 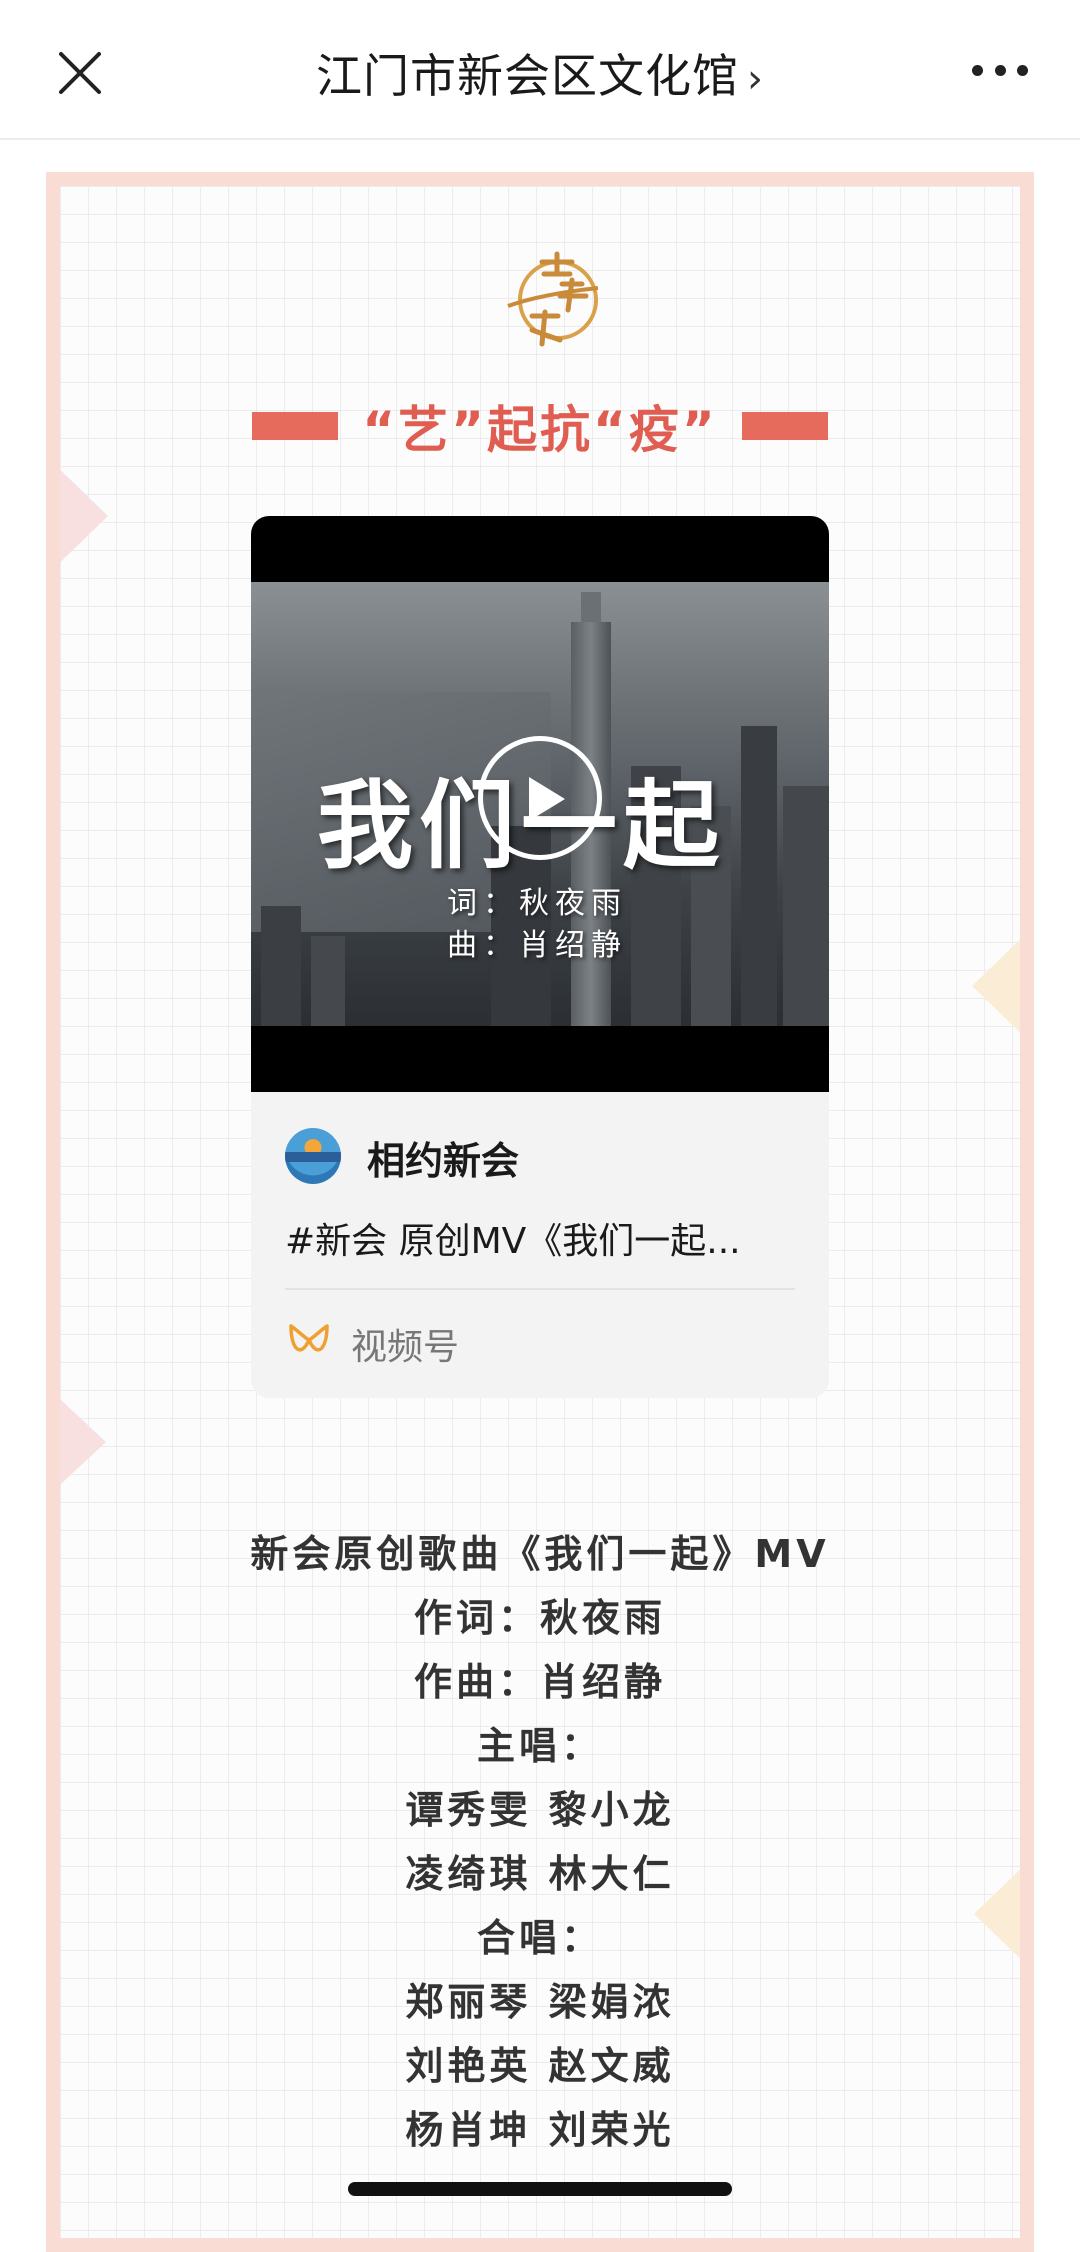 I want to click on page-title: 江门市新会区文化馆, so click(x=527, y=76).